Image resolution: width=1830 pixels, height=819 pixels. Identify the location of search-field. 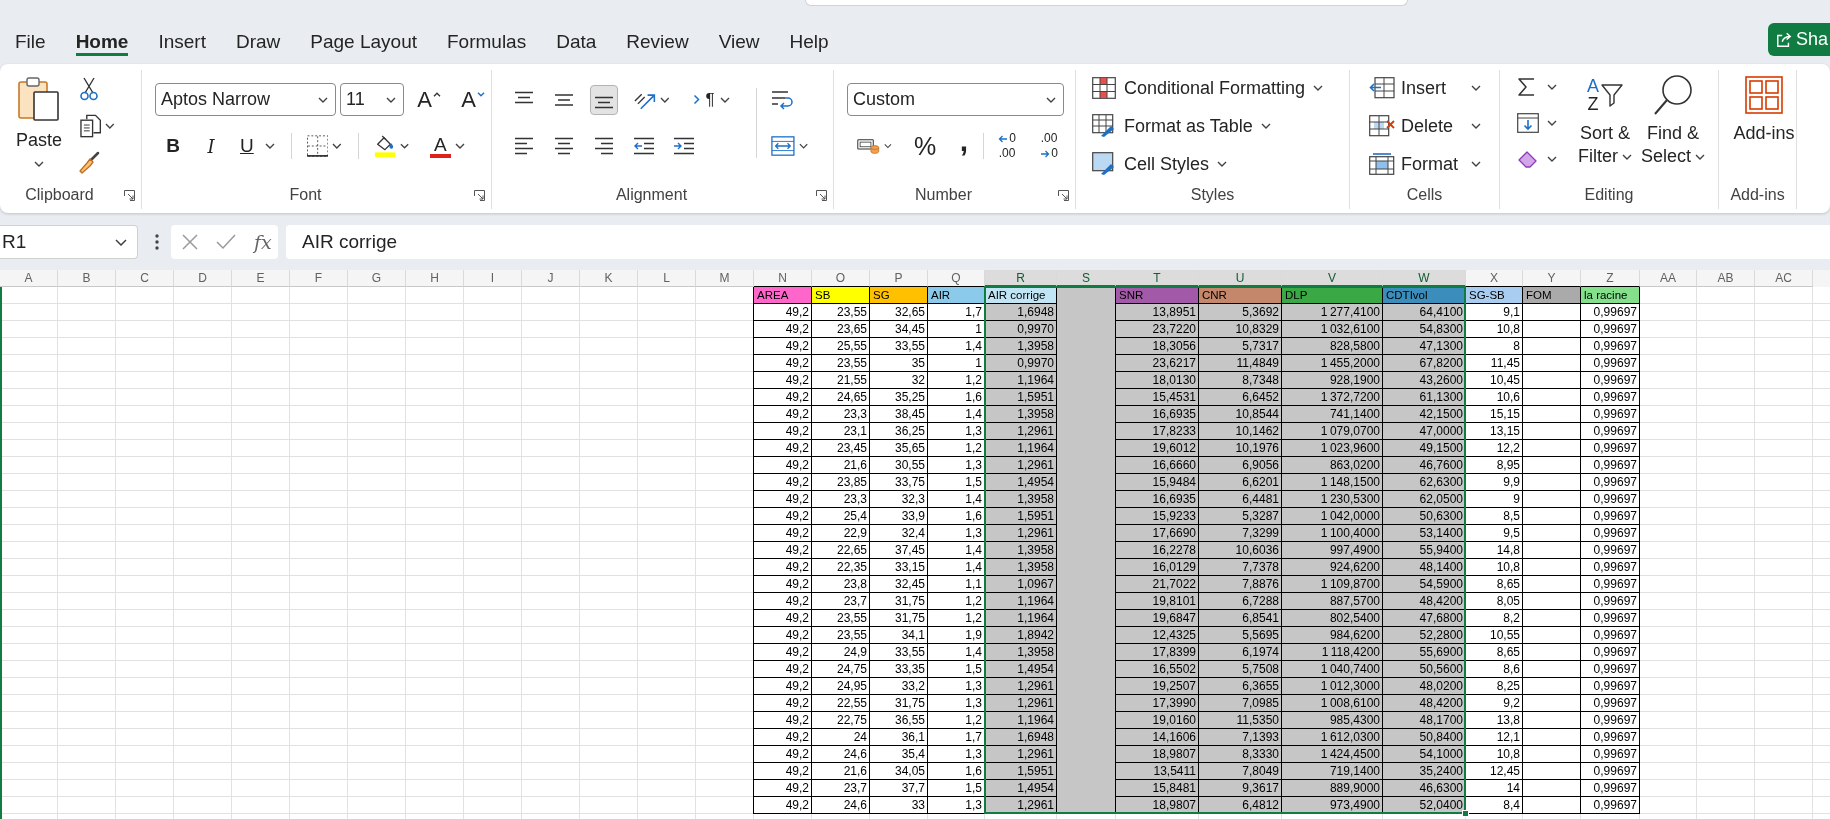
(1106, 3).